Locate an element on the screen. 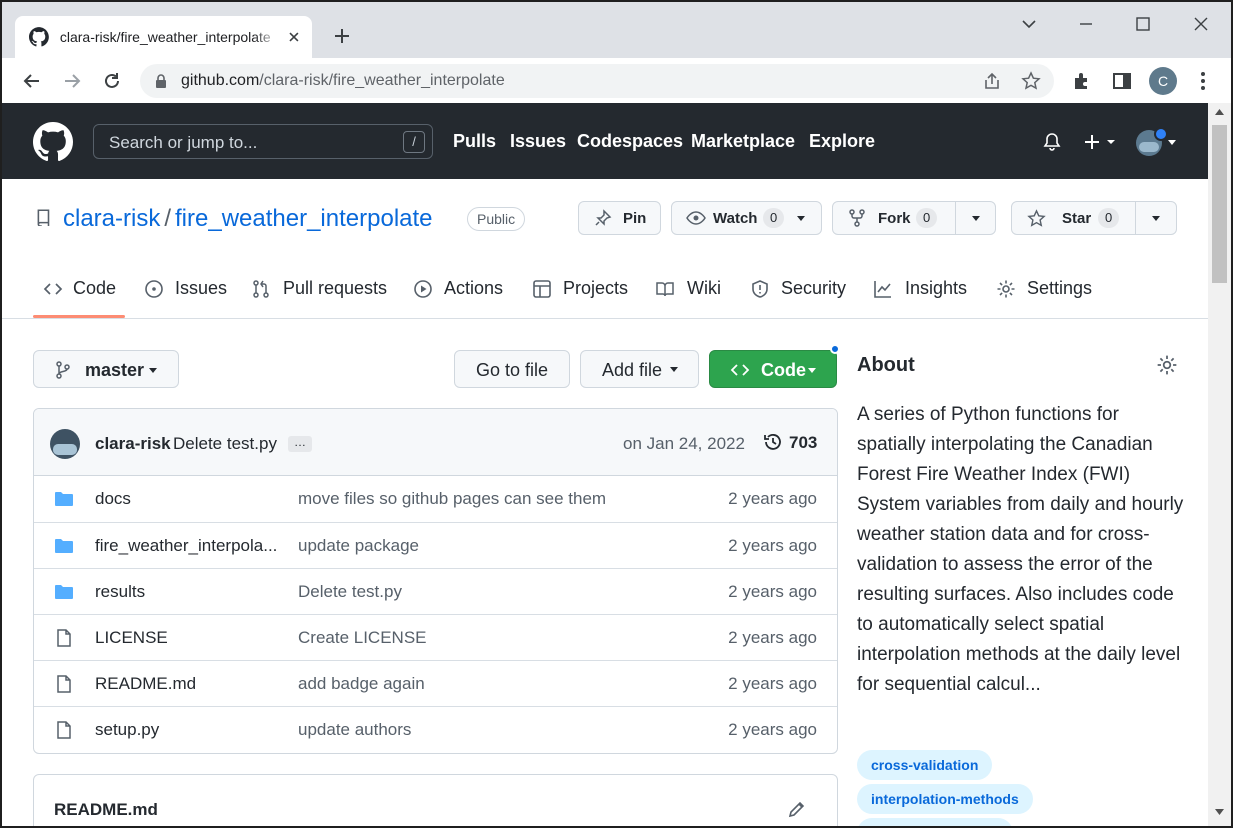 This screenshot has width=1233, height=828. minimize-icon is located at coordinates (1086, 24).